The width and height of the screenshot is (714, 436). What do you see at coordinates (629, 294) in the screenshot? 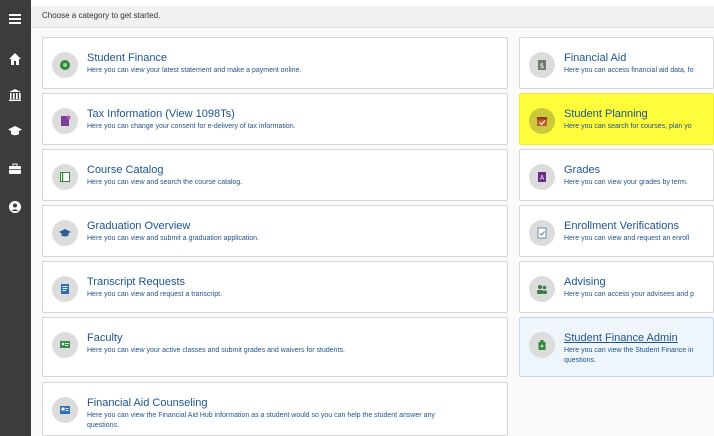
I see `card-desc: Here you can access your advisees and p` at bounding box center [629, 294].